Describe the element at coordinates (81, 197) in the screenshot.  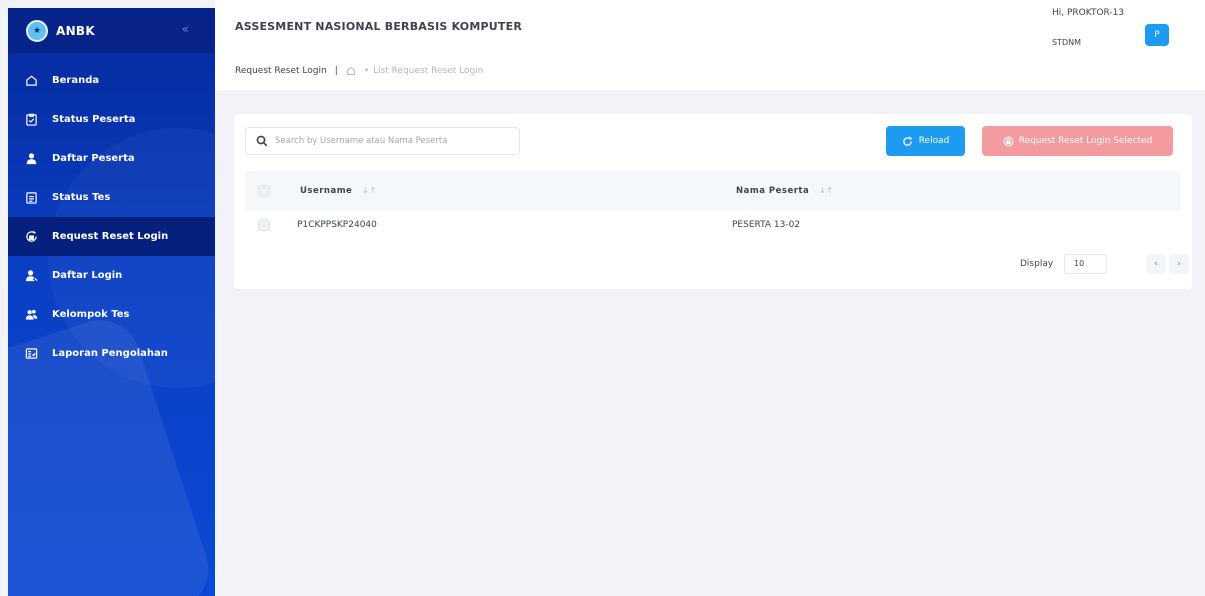
I see `sidebar-item-label: Status Tes` at that location.